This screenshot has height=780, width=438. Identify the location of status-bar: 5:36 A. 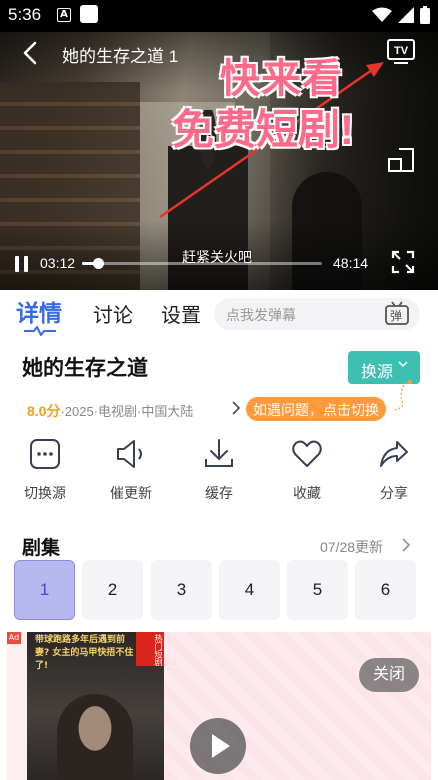
(219, 16).